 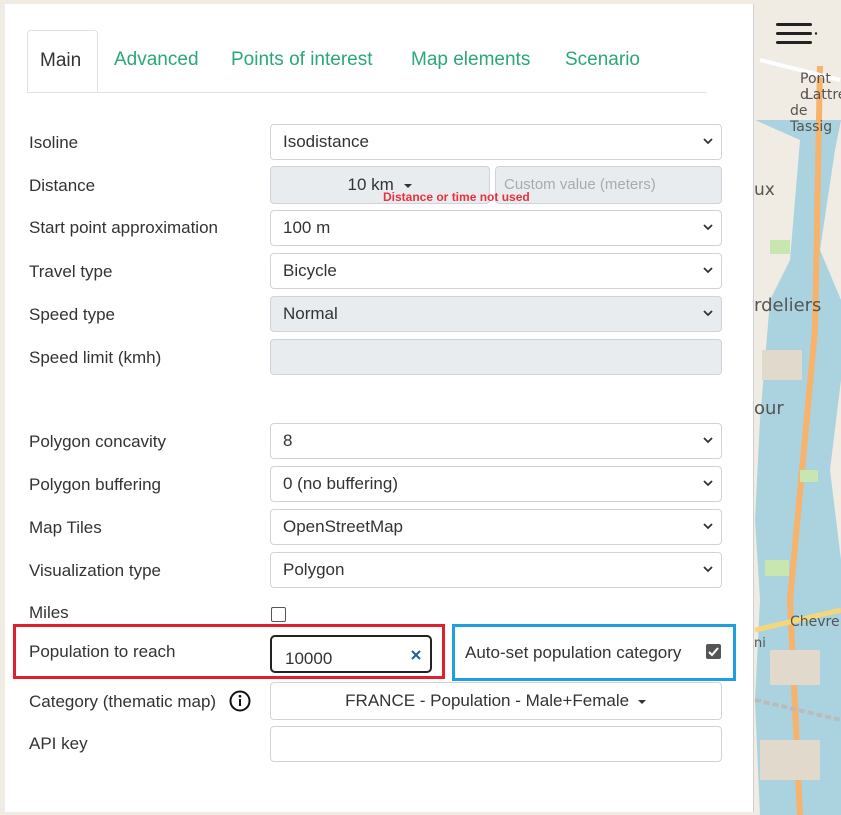 I want to click on auto-population-label: Auto-set population category, so click(x=573, y=652).